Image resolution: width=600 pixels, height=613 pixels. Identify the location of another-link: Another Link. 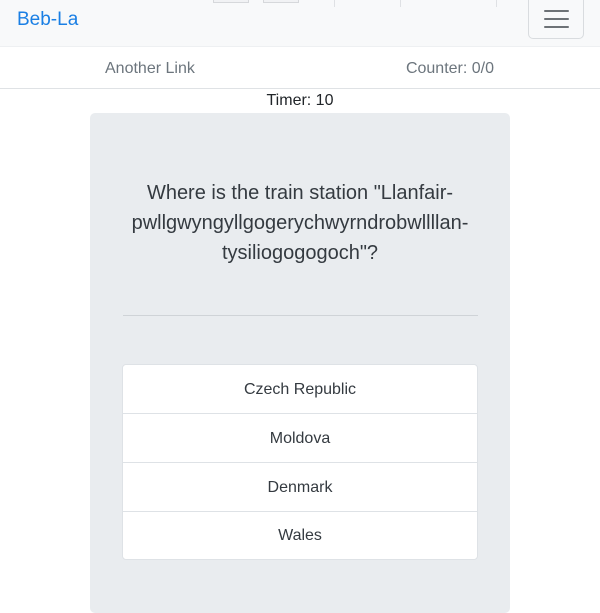
(150, 69).